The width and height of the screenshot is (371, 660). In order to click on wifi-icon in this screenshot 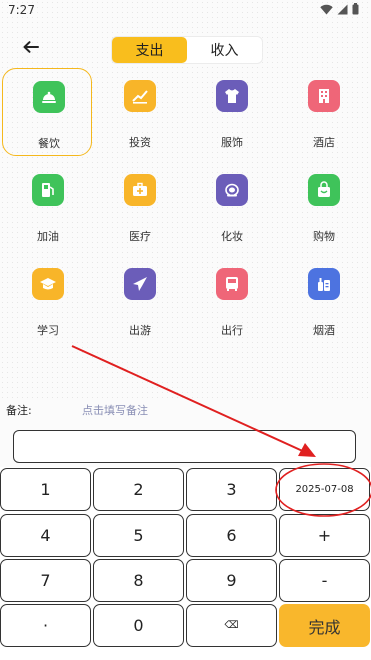, I will do `click(326, 9)`.